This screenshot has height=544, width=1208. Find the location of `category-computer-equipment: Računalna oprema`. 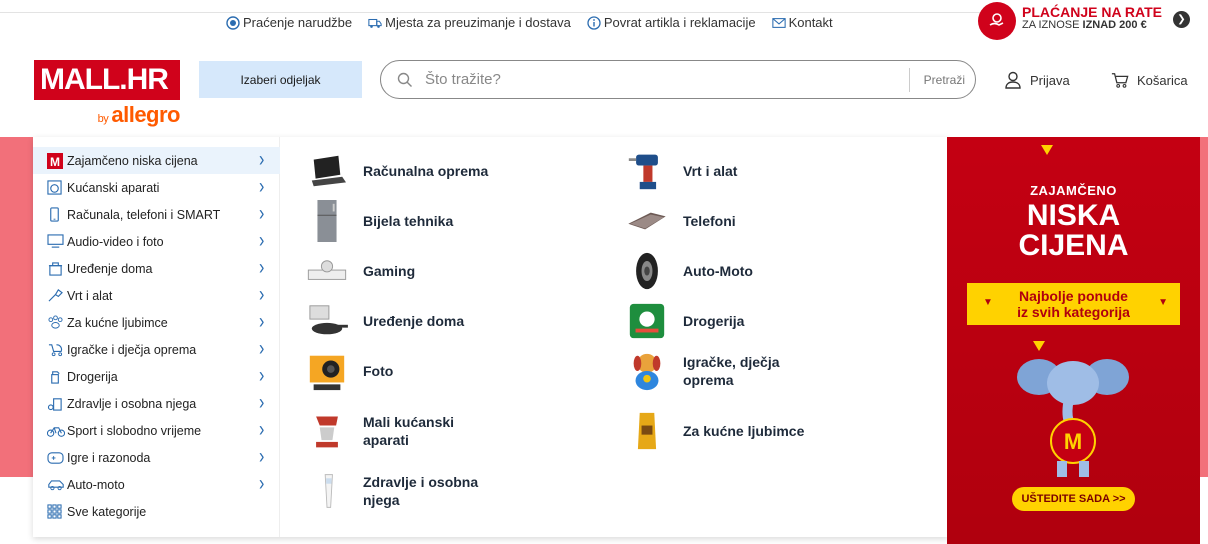

category-computer-equipment: Računalna oprema is located at coordinates (399, 171).